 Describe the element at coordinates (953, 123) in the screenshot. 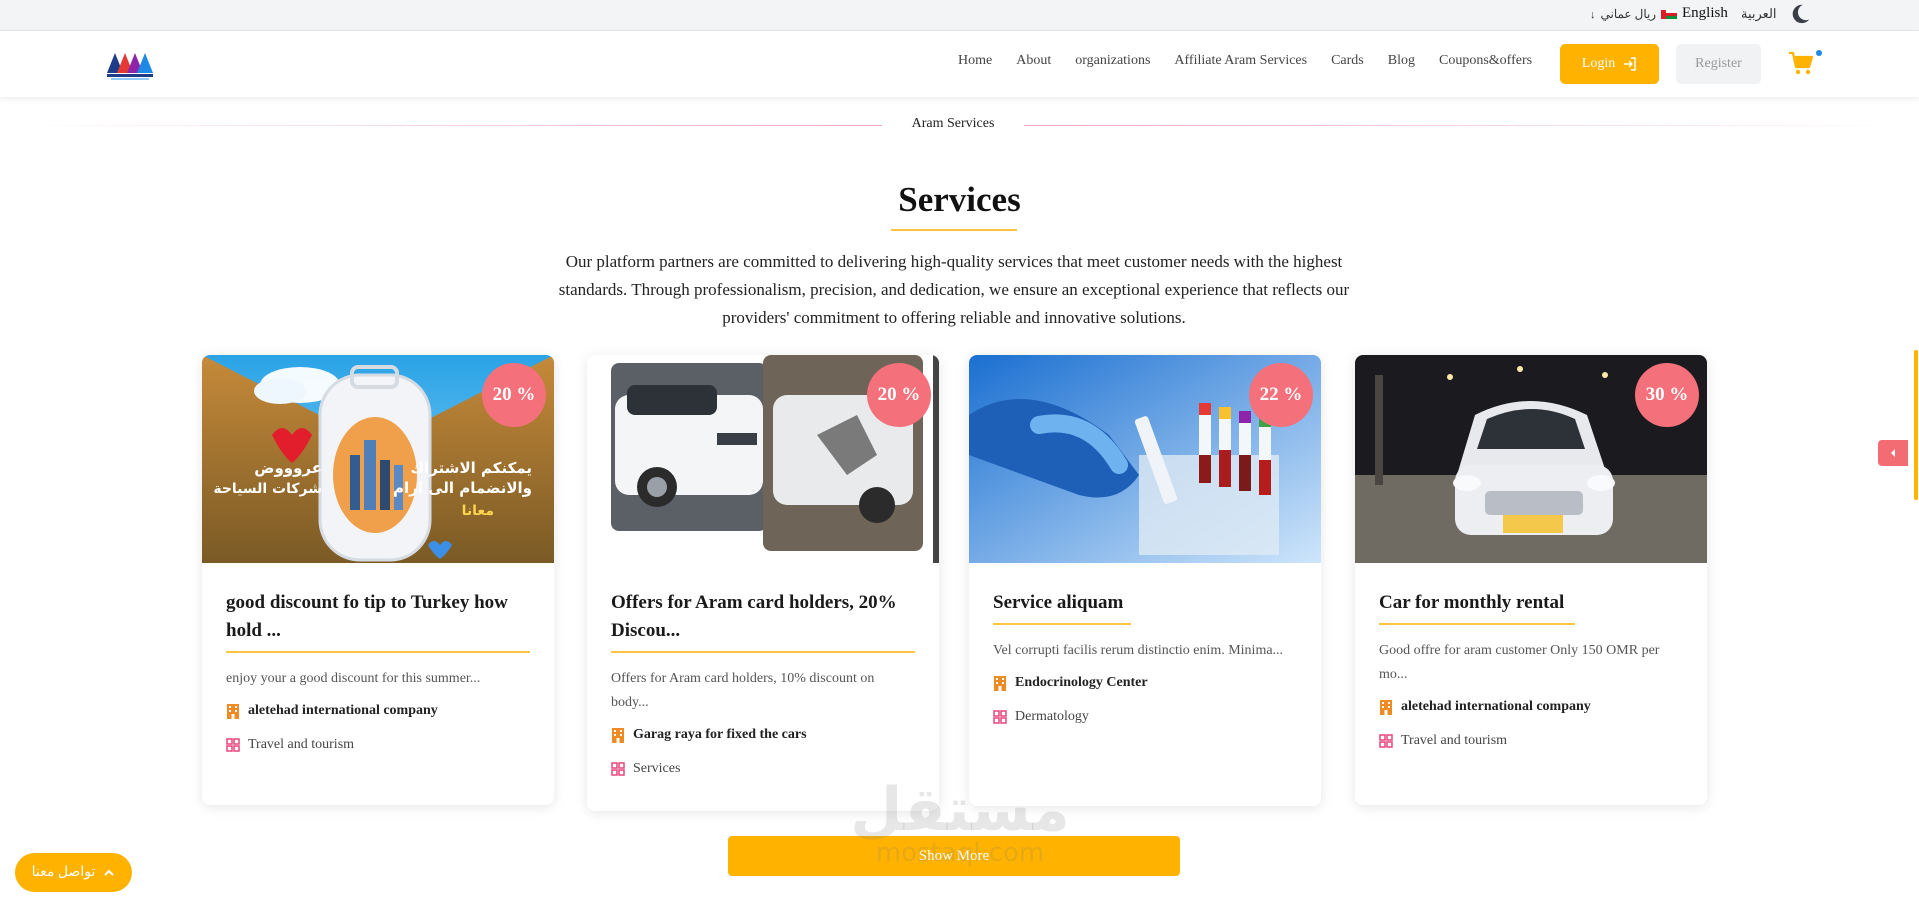

I see `section-label: Aram Services` at that location.